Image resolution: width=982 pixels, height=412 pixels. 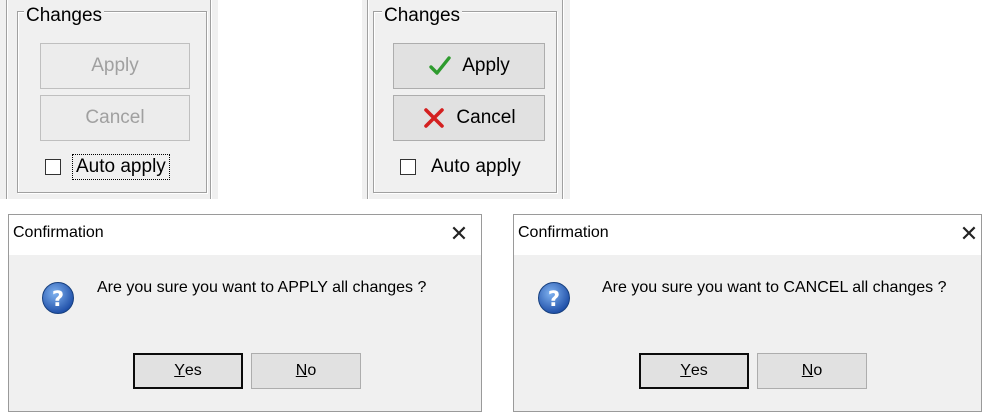 I want to click on checkmark-icon, so click(x=440, y=66).